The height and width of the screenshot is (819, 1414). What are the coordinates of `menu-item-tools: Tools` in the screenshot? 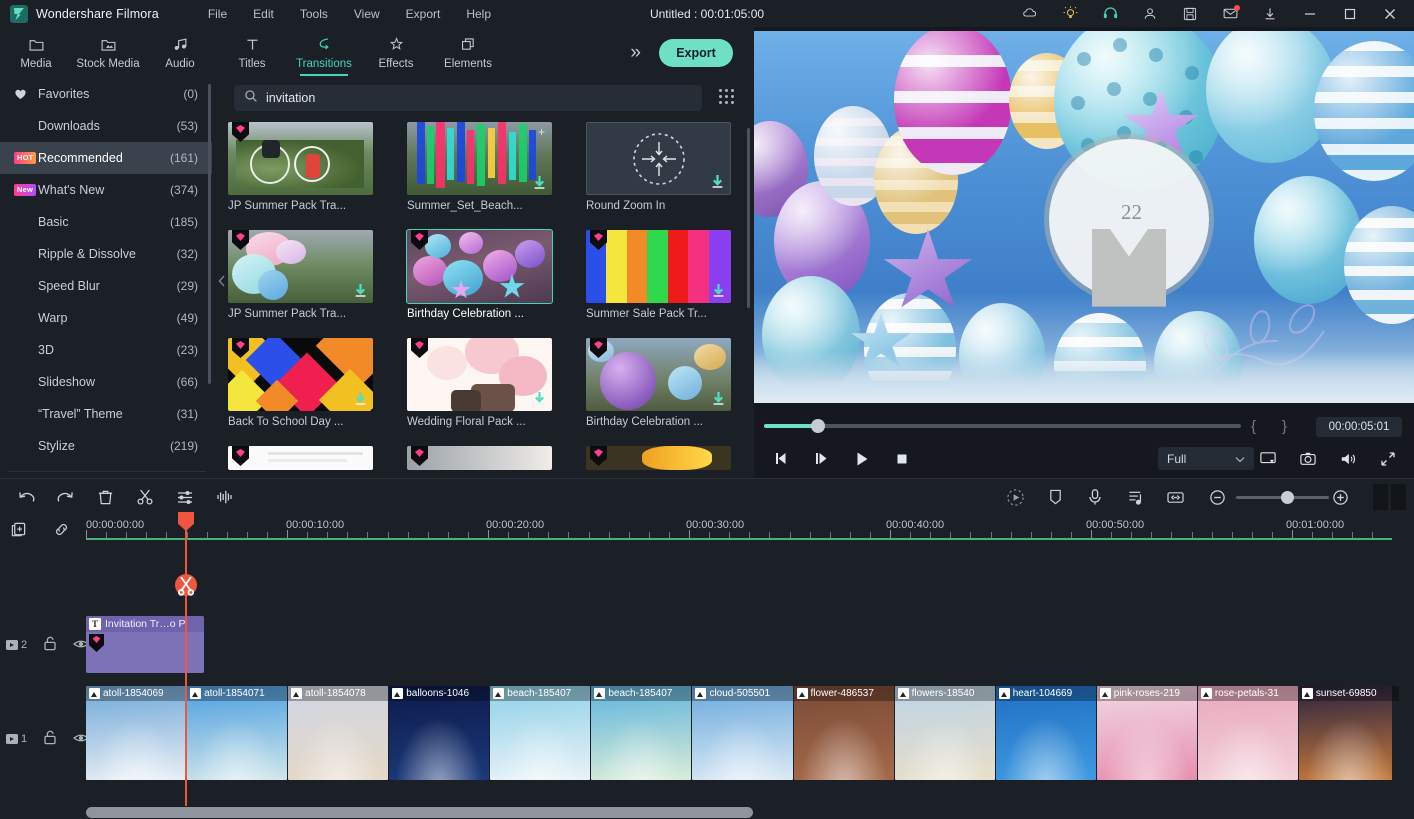 It's located at (314, 14).